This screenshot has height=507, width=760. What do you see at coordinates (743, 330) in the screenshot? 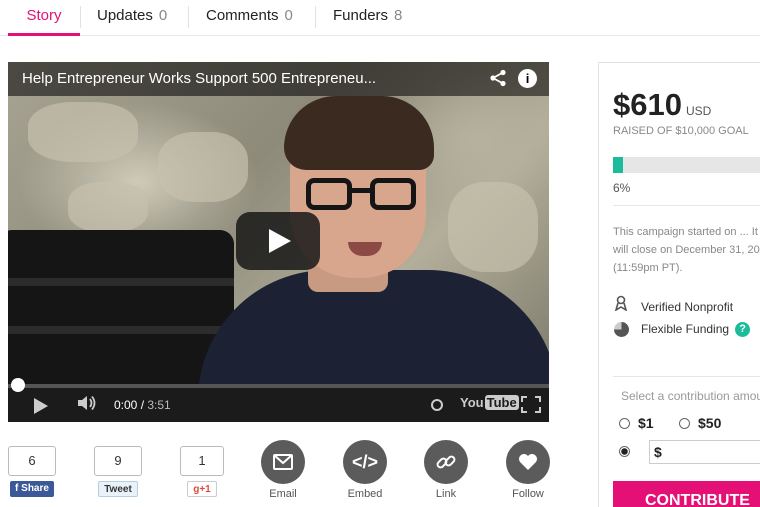
I see `help-icon: ?` at bounding box center [743, 330].